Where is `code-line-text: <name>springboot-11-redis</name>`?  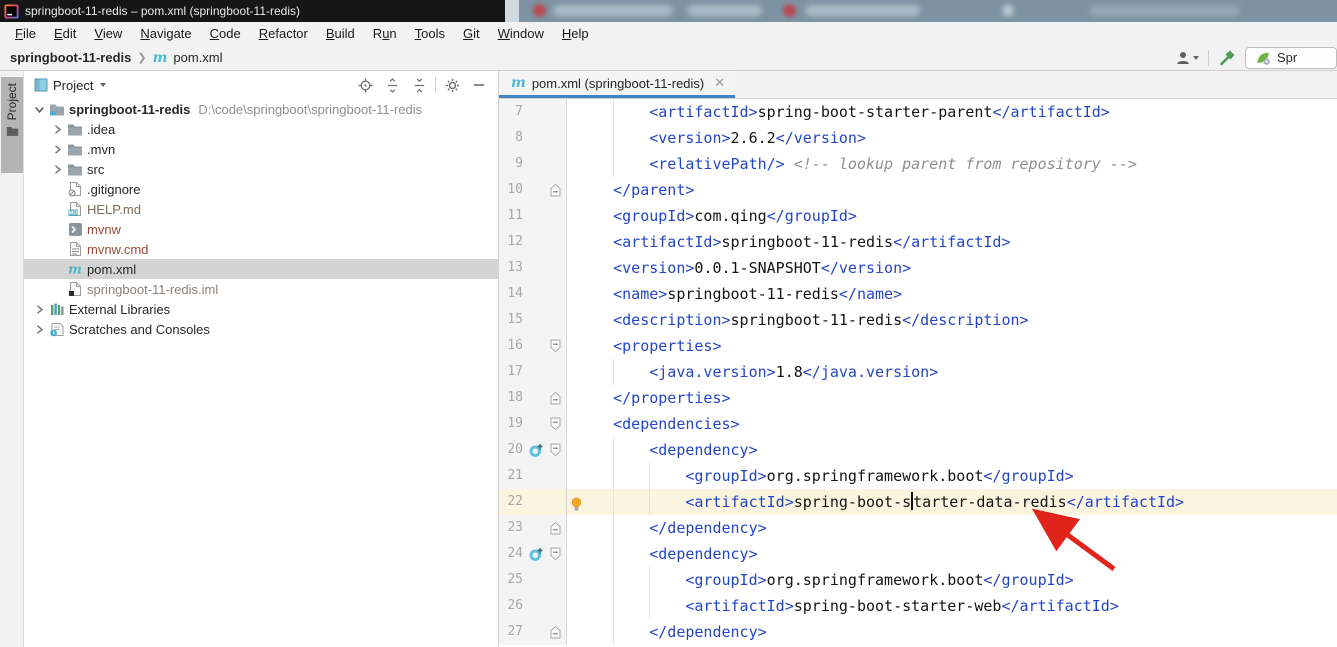
code-line-text: <name>springboot-11-redis</name> is located at coordinates (952, 294).